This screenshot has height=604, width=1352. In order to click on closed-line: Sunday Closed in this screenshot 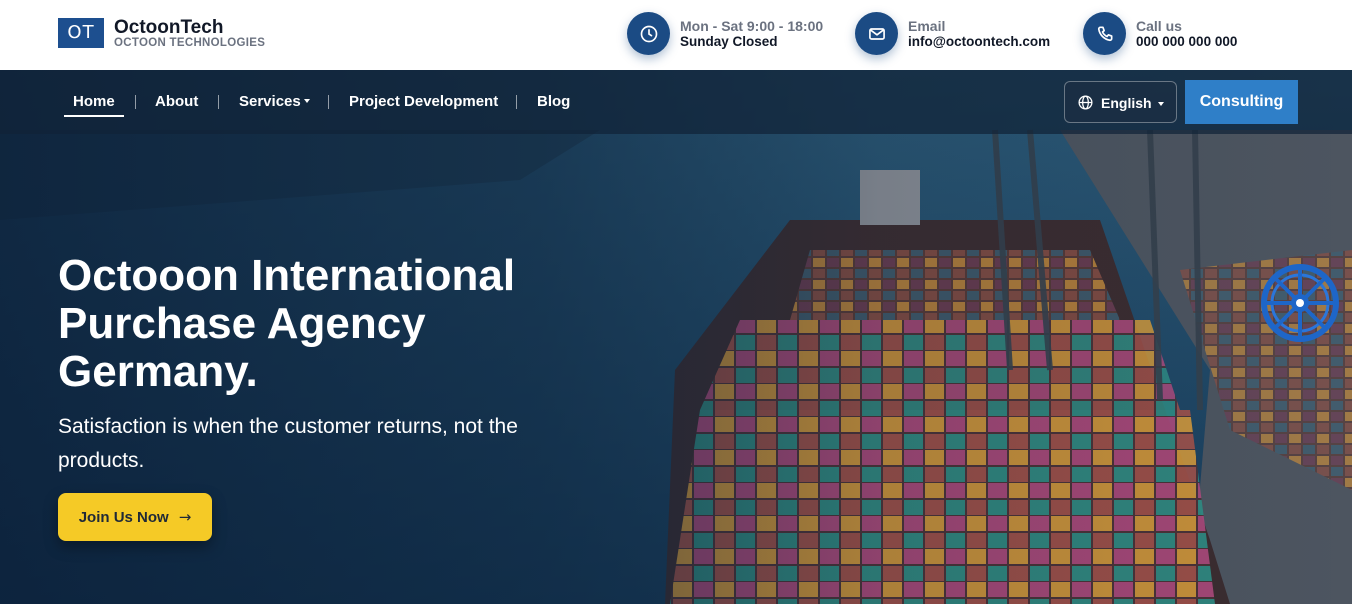, I will do `click(729, 41)`.